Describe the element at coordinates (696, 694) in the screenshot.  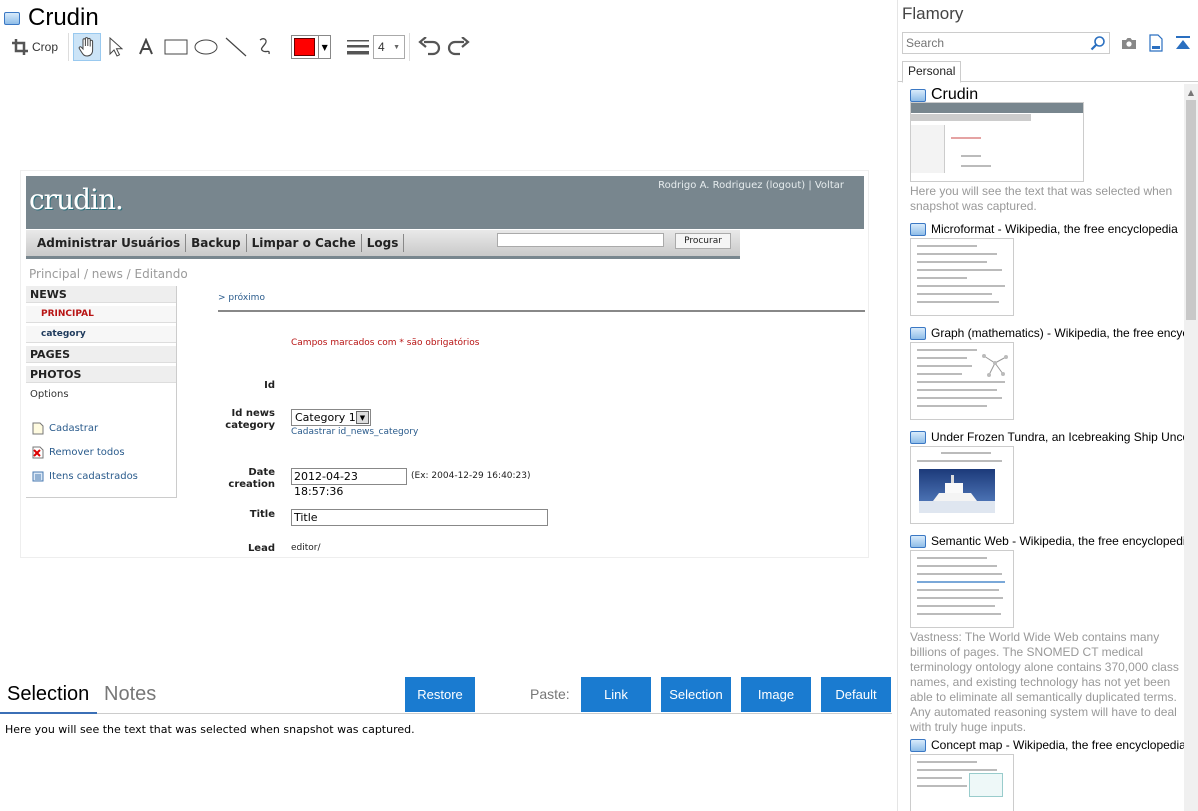
I see `paste-selection-button: Selection` at that location.